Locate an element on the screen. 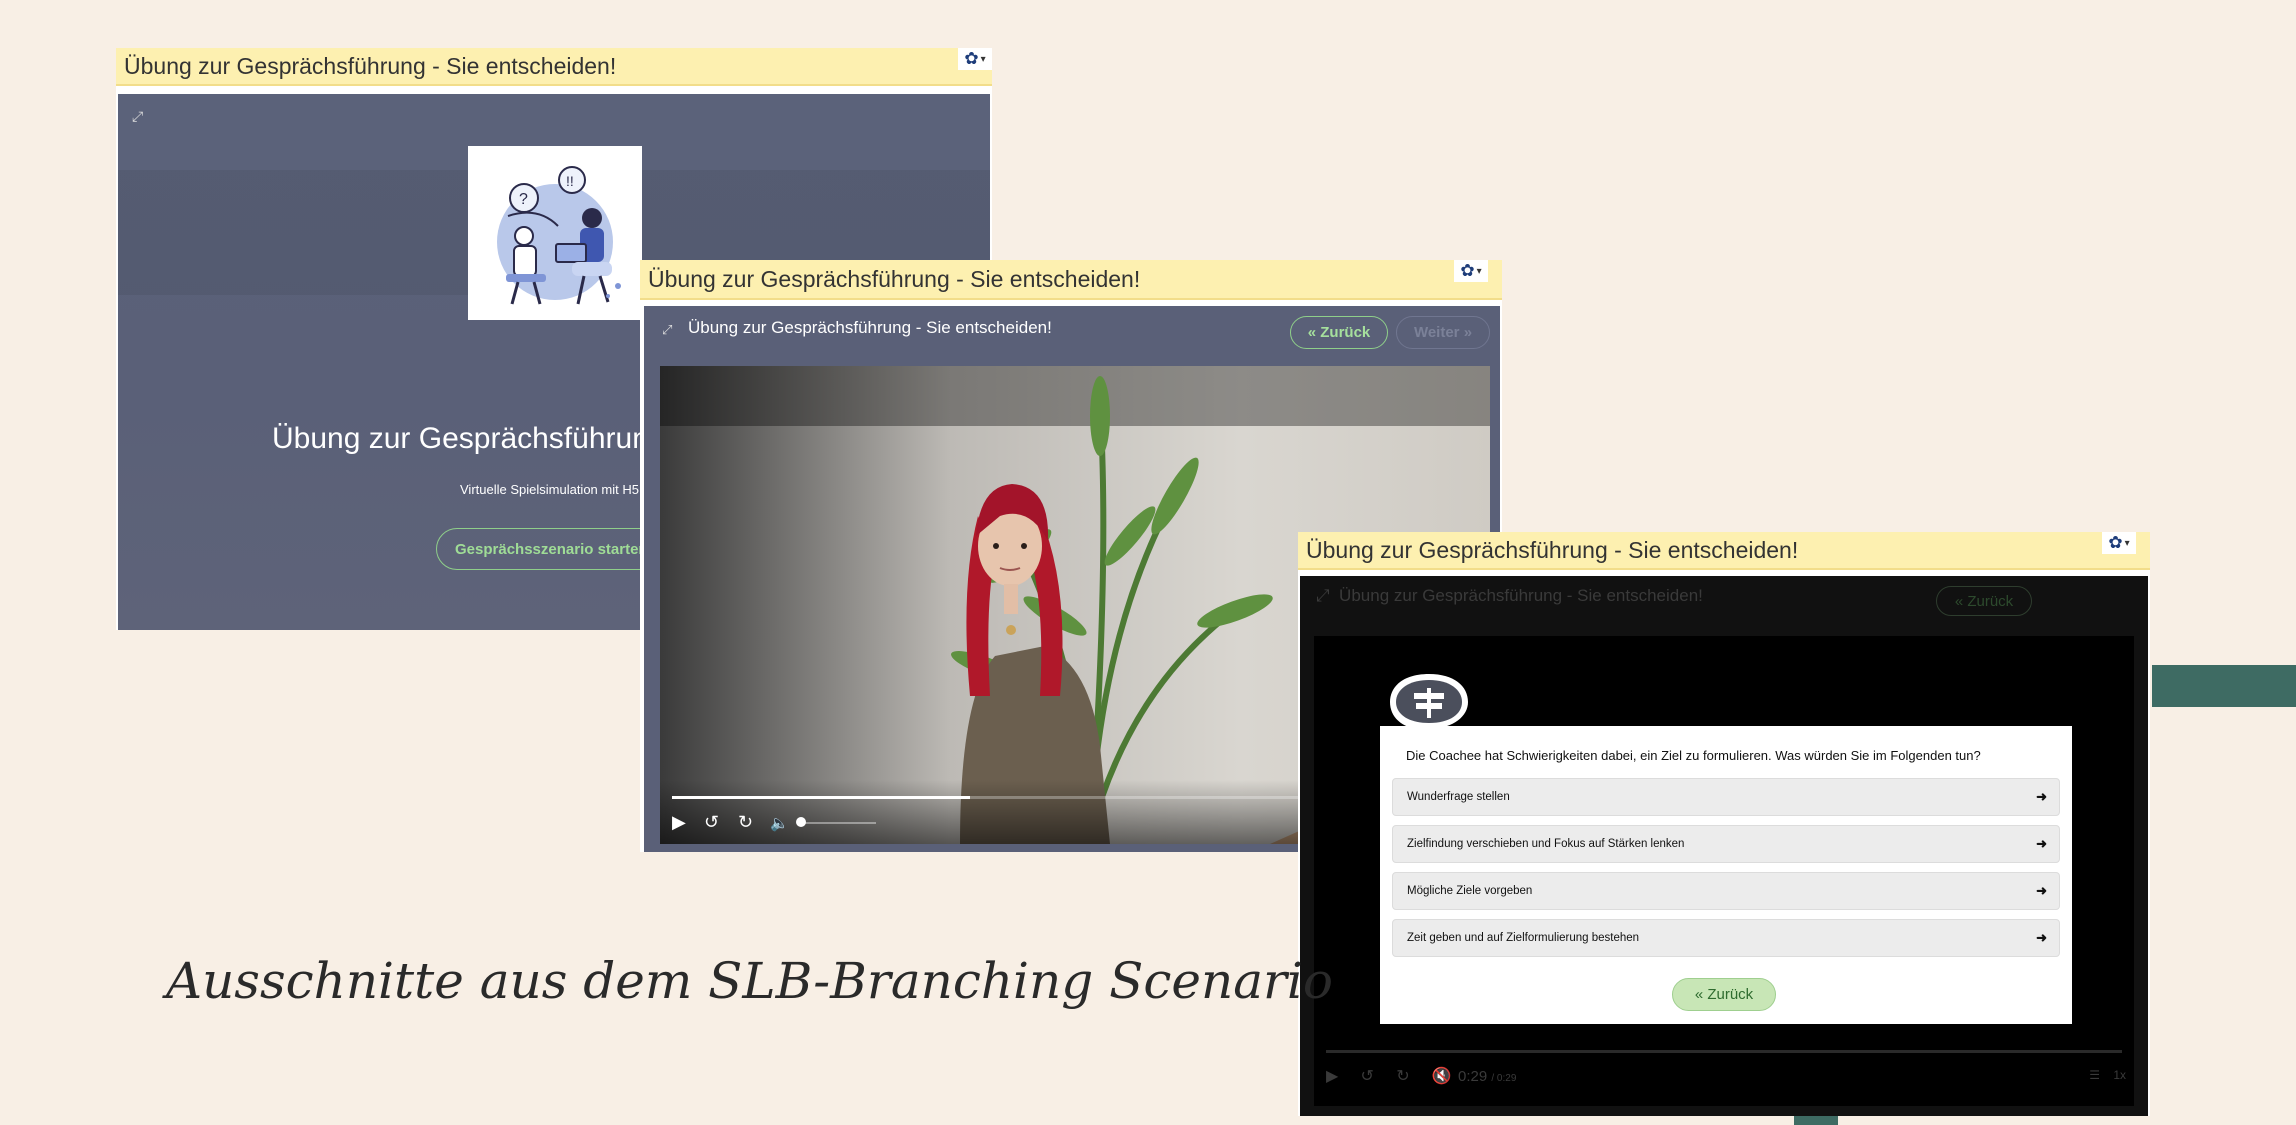 This screenshot has height=1125, width=2296. signpost-icon is located at coordinates (1429, 704).